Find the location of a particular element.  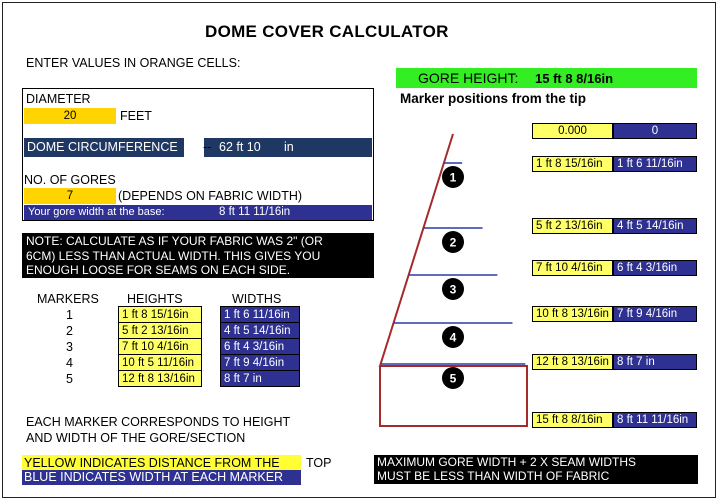

diagram-height-label: 7 ft 10 4/16in is located at coordinates (572, 268).